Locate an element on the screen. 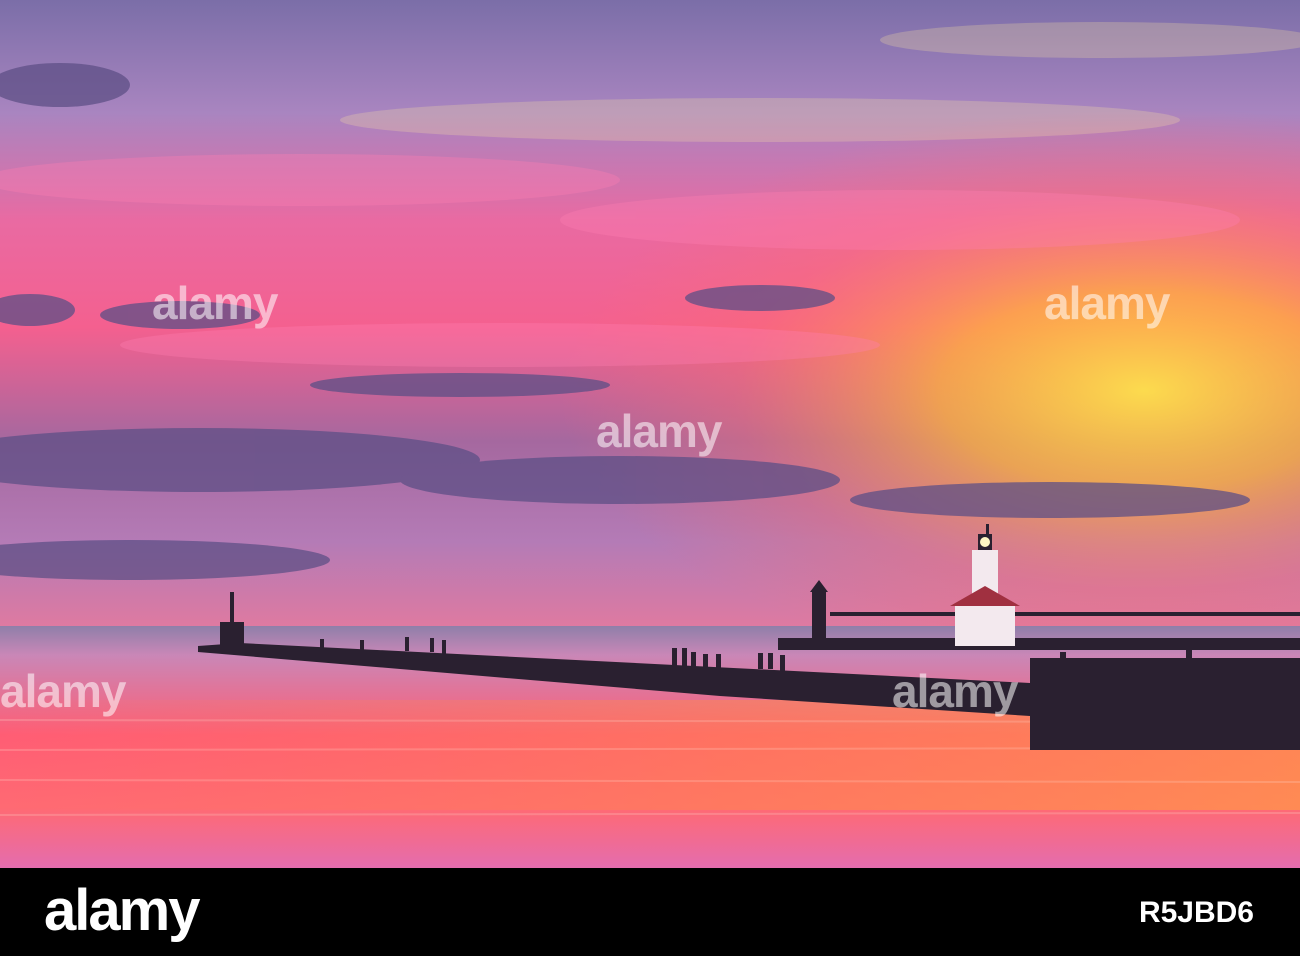 The height and width of the screenshot is (956, 1300). footer-logo: alamy is located at coordinates (122, 911).